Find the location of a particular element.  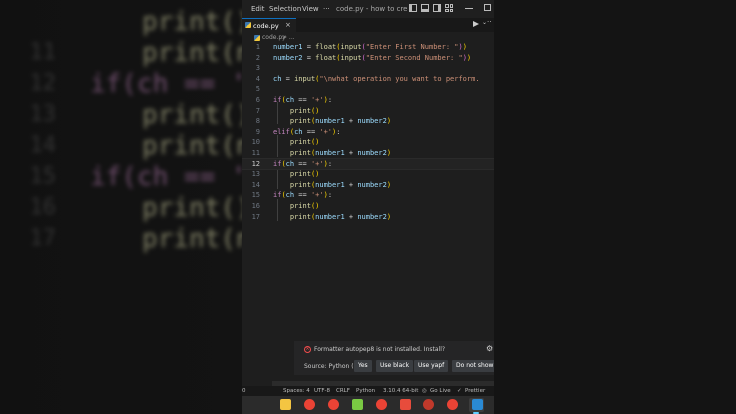

status-go-live: Go Live is located at coordinates (440, 391).